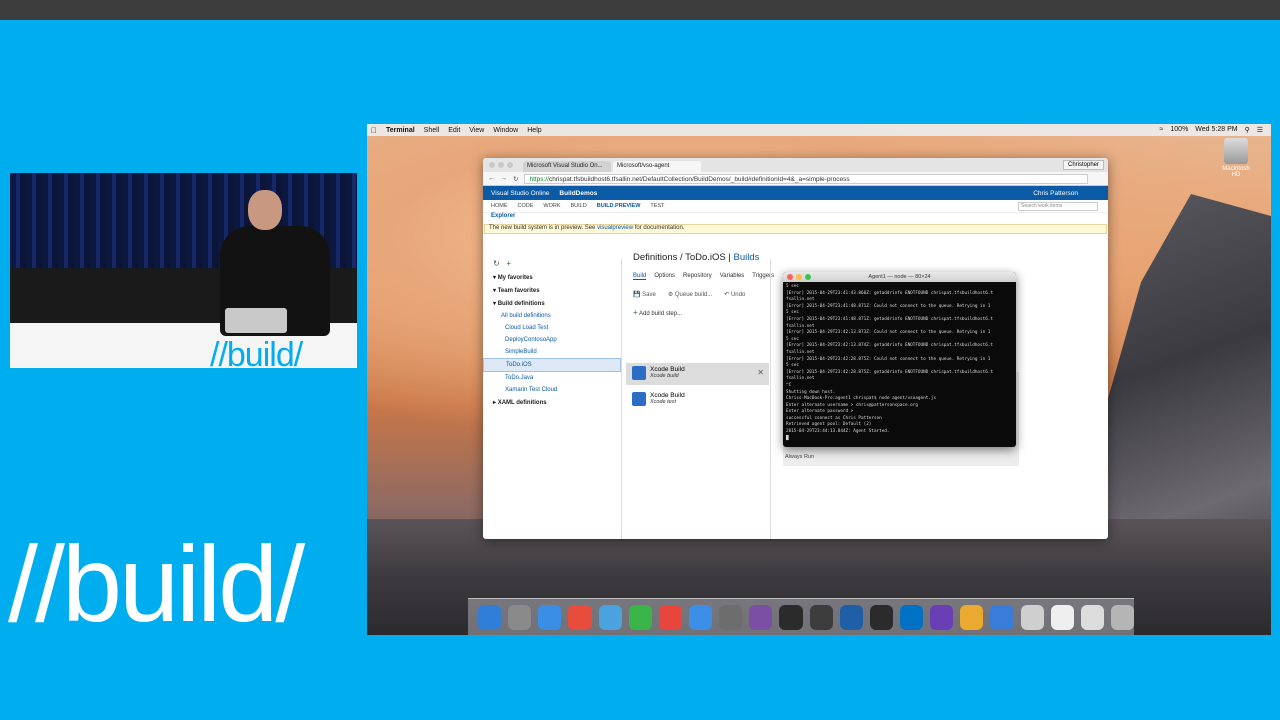 The width and height of the screenshot is (1280, 720). What do you see at coordinates (526, 206) in the screenshot?
I see `hub-code: CODE` at bounding box center [526, 206].